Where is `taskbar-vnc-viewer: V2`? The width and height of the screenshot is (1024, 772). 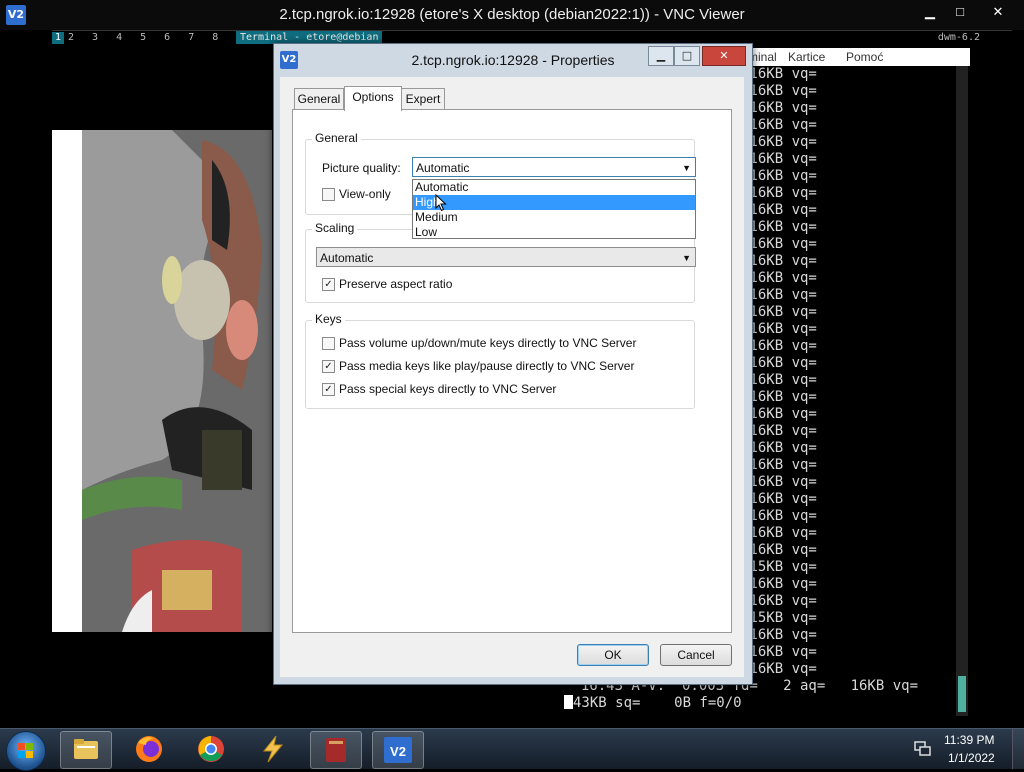
taskbar-vnc-viewer: V2 is located at coordinates (398, 750).